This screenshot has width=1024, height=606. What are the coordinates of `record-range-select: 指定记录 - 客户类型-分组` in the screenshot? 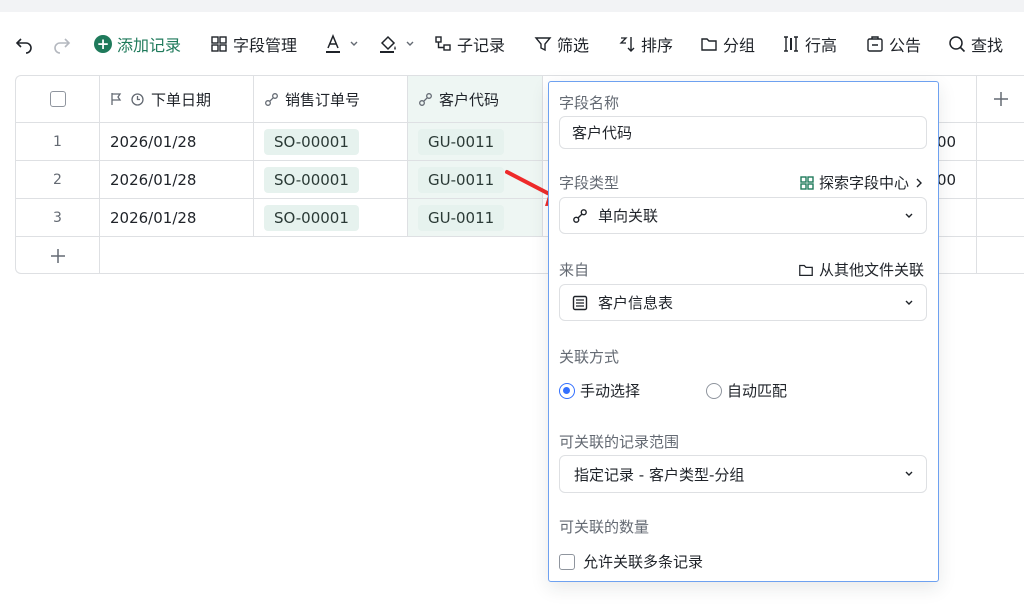 It's located at (743, 474).